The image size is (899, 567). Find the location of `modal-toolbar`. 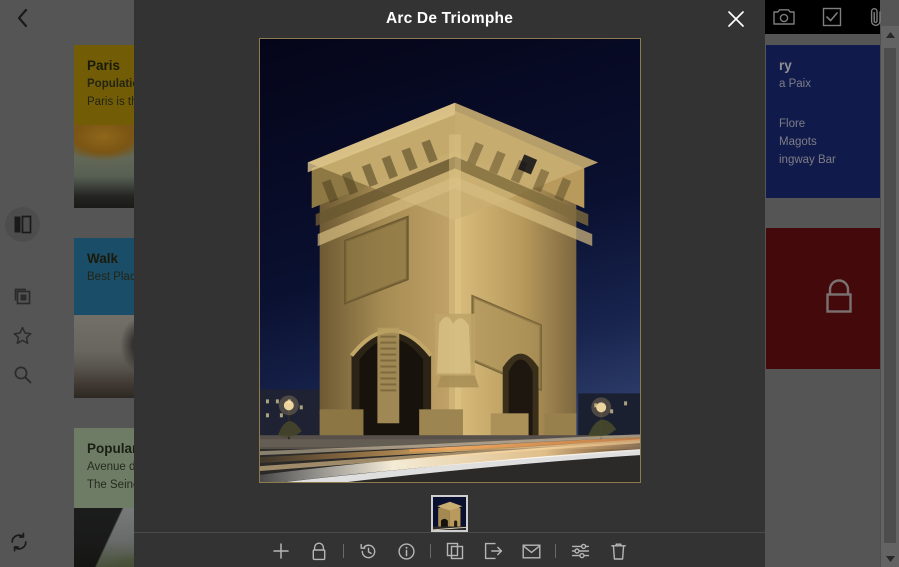

modal-toolbar is located at coordinates (449, 549).